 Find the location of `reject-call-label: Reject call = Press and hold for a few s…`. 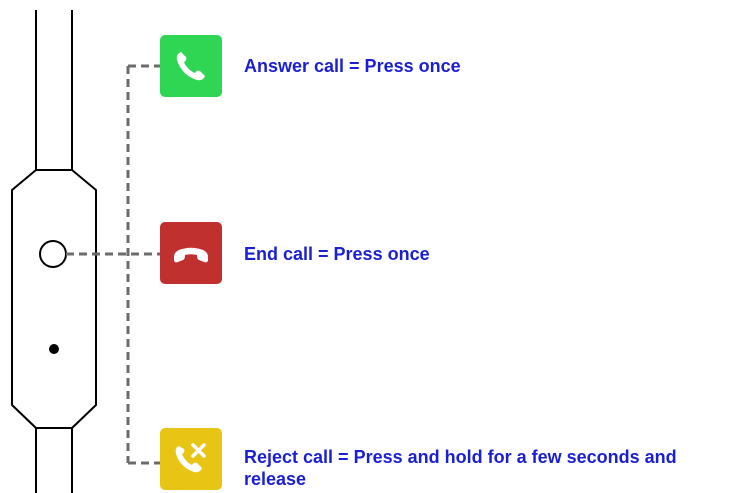

reject-call-label: Reject call = Press and hold for a few s… is located at coordinates (460, 468).